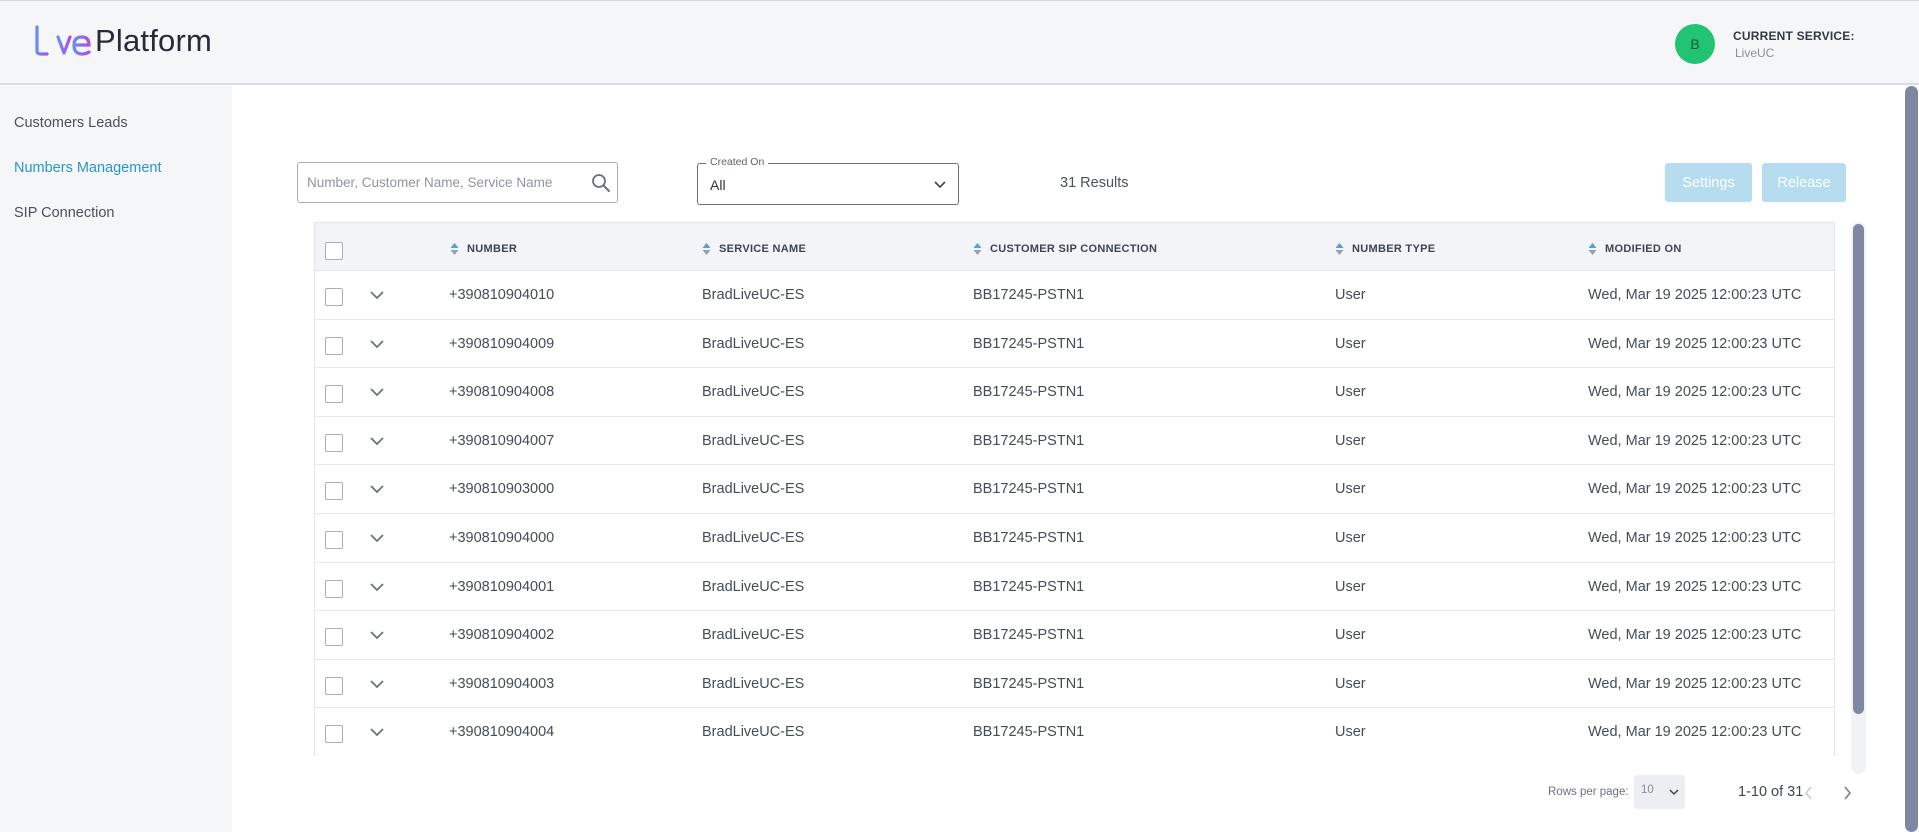 The height and width of the screenshot is (832, 1919). Describe the element at coordinates (601, 183) in the screenshot. I see `search-icon` at that location.